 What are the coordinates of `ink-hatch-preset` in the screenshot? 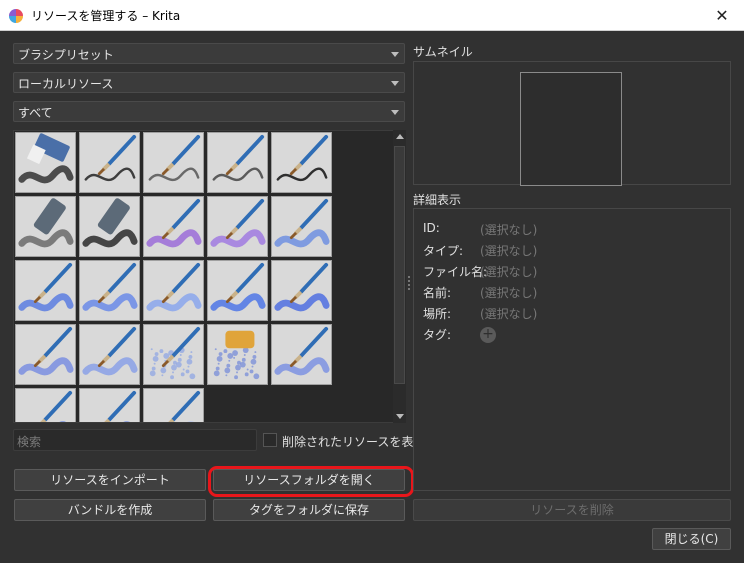 It's located at (301, 162).